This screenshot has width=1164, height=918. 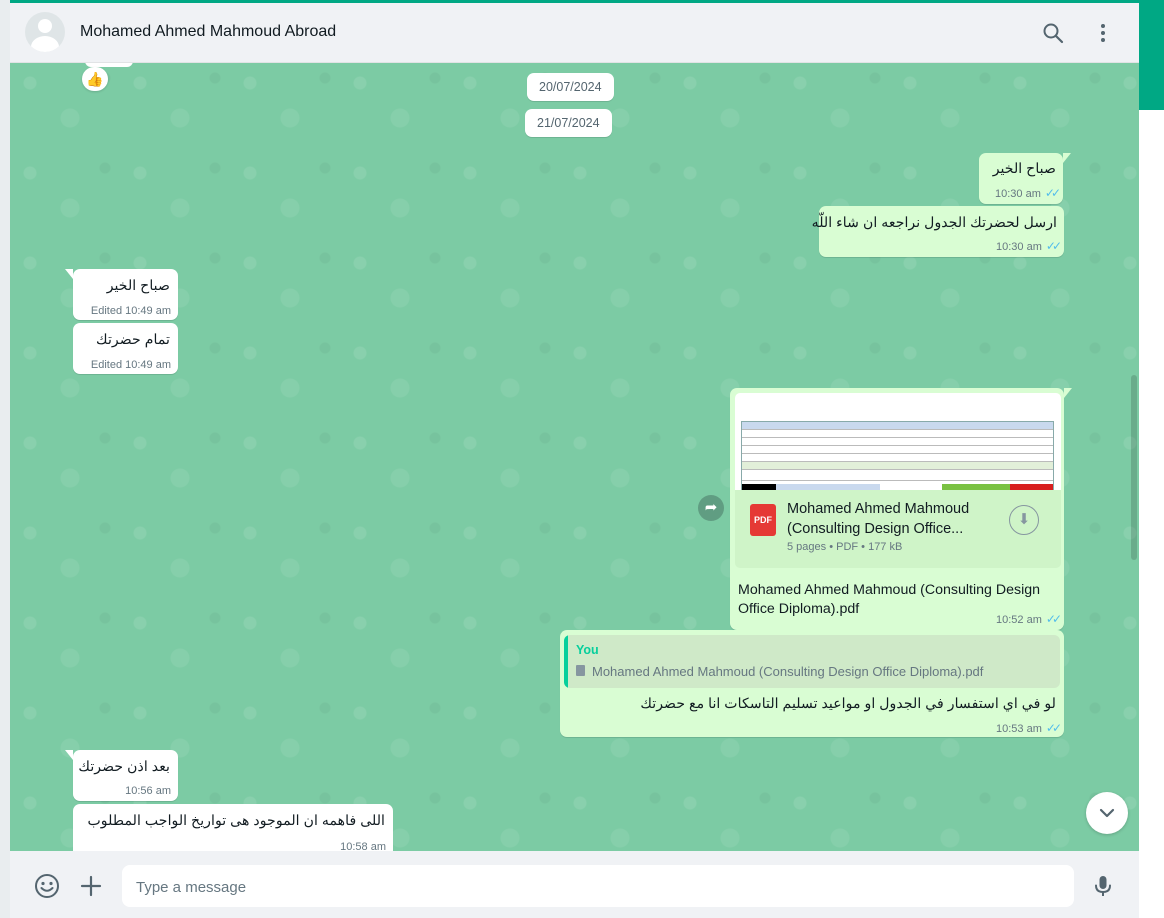 I want to click on document-meta: 5 pages • PDF • 177 kB, so click(x=845, y=547).